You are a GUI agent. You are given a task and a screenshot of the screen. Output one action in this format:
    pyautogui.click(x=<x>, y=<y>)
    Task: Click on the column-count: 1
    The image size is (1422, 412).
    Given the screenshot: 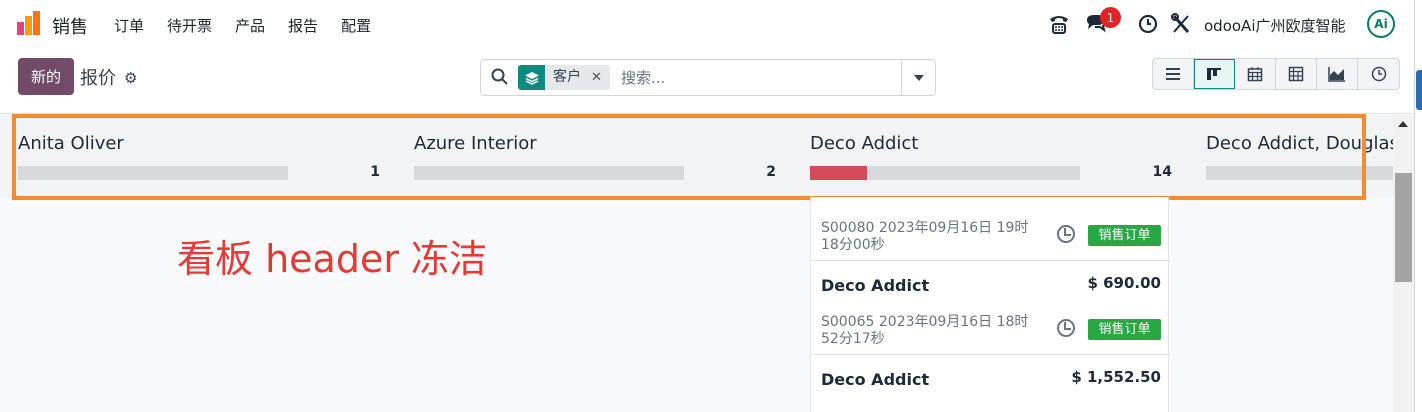 What is the action you would take?
    pyautogui.click(x=375, y=172)
    